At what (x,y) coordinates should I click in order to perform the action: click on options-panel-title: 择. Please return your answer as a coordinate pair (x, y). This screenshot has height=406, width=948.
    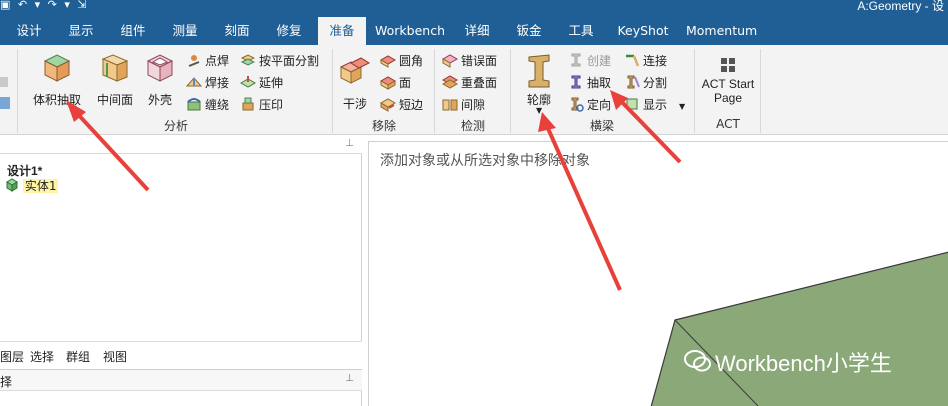
    Looking at the image, I should click on (6, 382).